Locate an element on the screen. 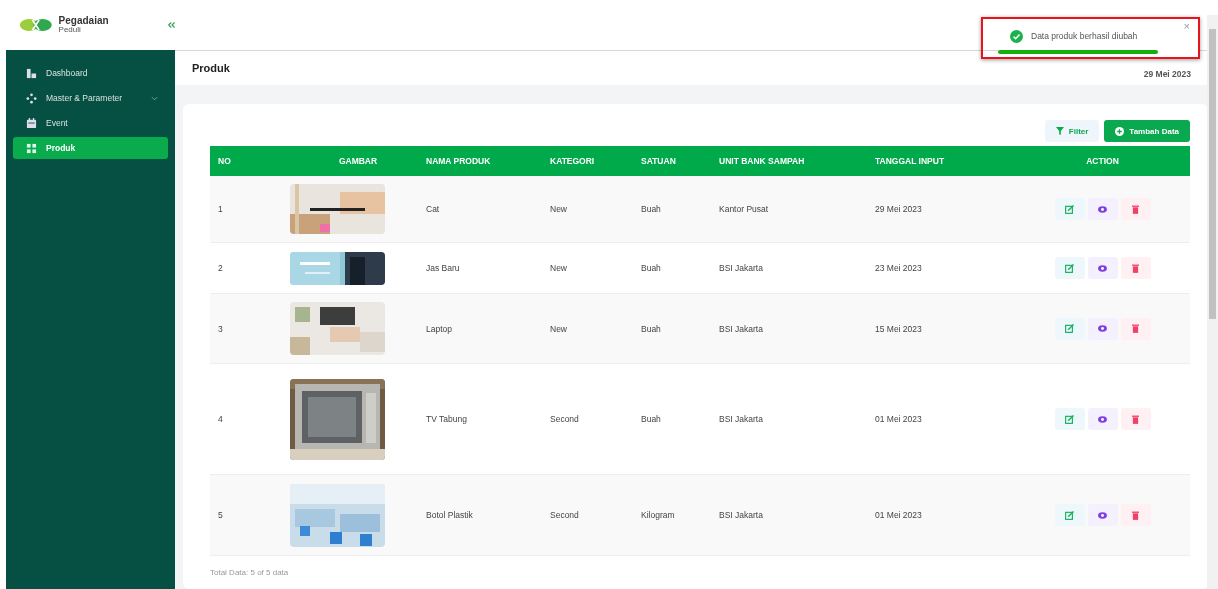 Image resolution: width=1218 pixels, height=589 pixels. column-header: SATUAN is located at coordinates (659, 161).